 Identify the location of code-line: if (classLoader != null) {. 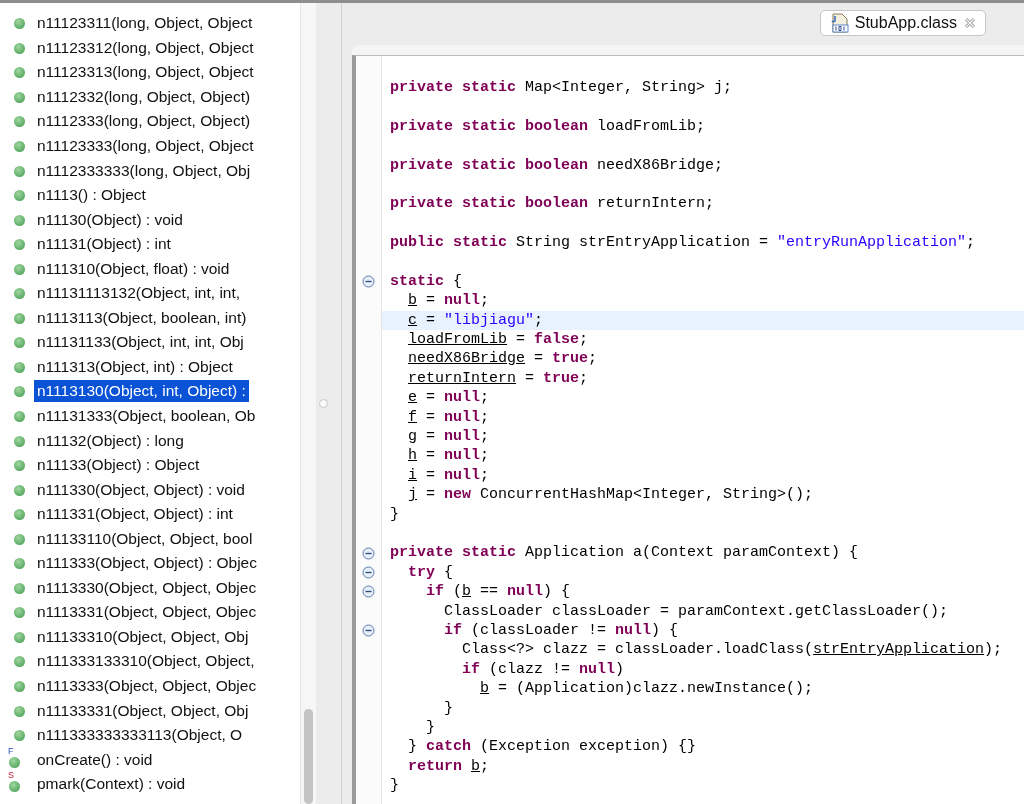
(561, 630).